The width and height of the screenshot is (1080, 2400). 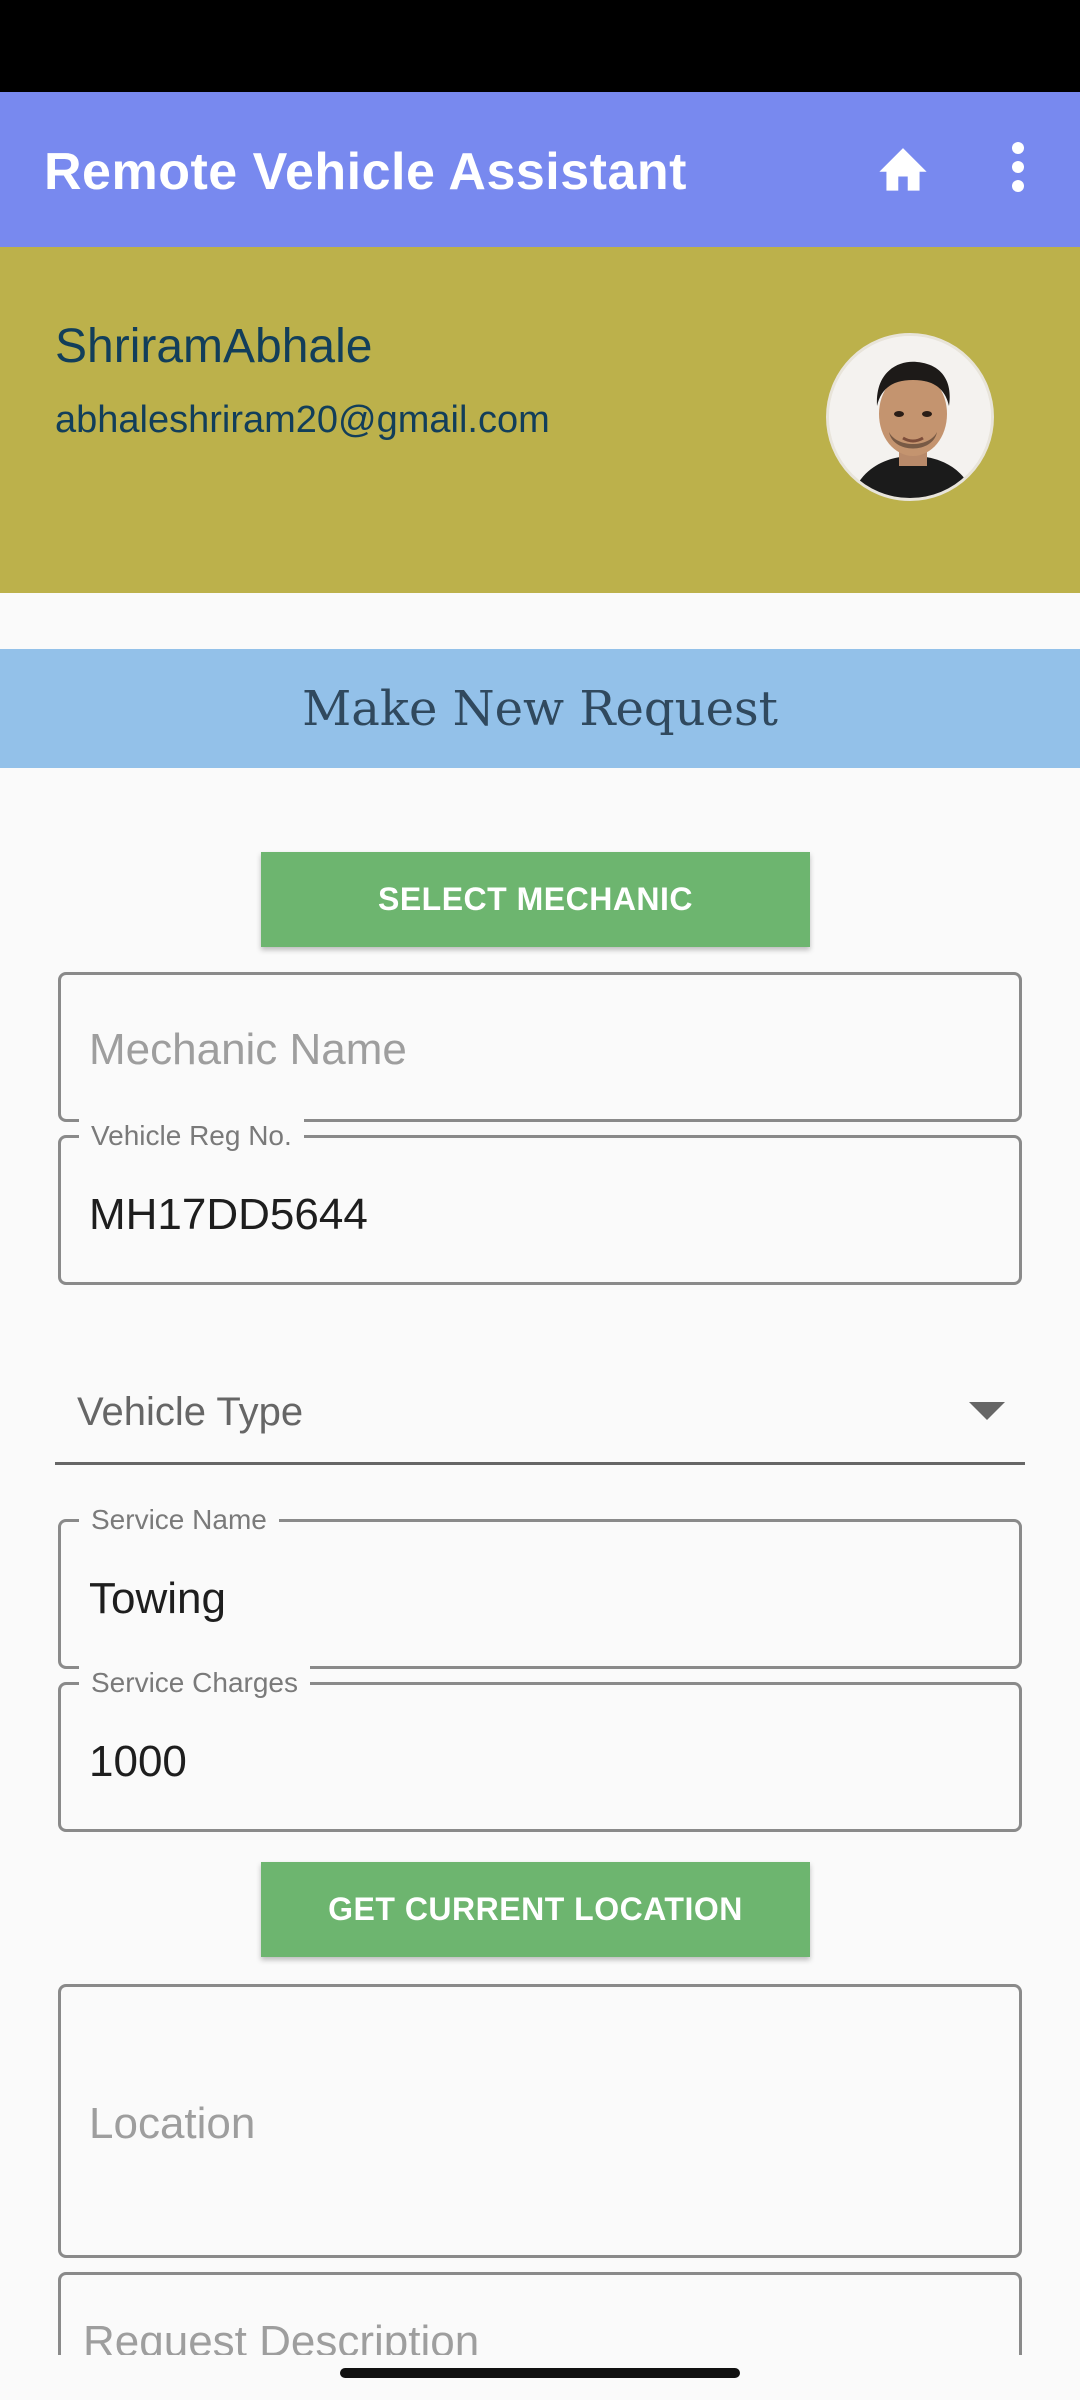 What do you see at coordinates (540, 1202) in the screenshot?
I see `vehicle-reg-field: Vehicle Reg No. MH17DD5644` at bounding box center [540, 1202].